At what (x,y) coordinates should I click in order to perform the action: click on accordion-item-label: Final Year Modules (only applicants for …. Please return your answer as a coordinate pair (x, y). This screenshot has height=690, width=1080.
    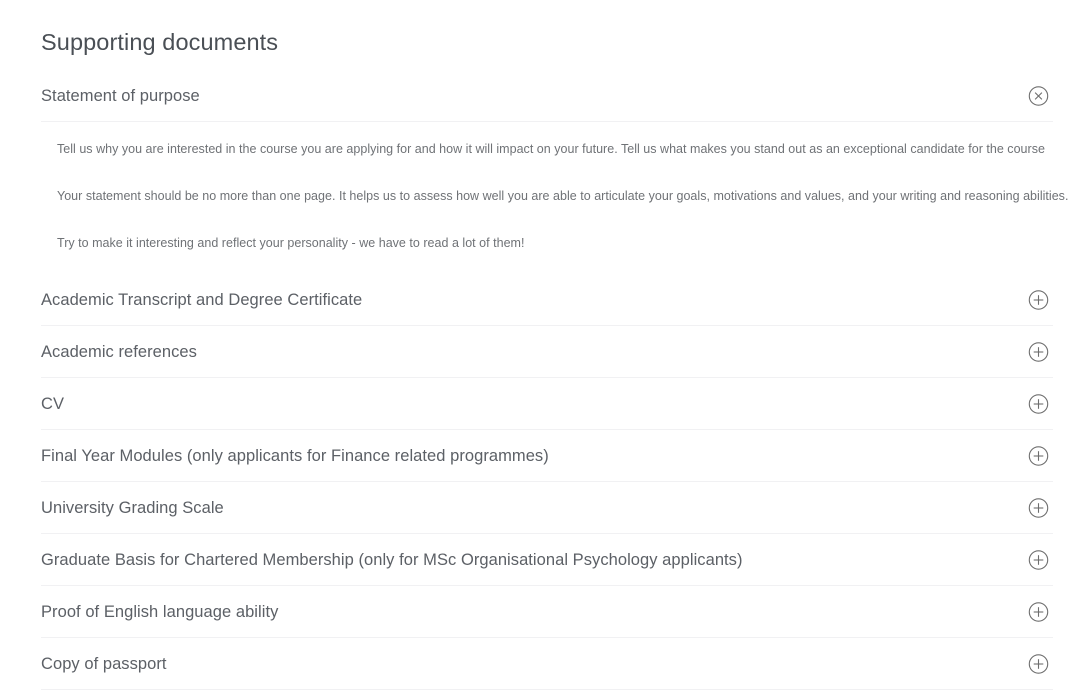
    Looking at the image, I should click on (295, 455).